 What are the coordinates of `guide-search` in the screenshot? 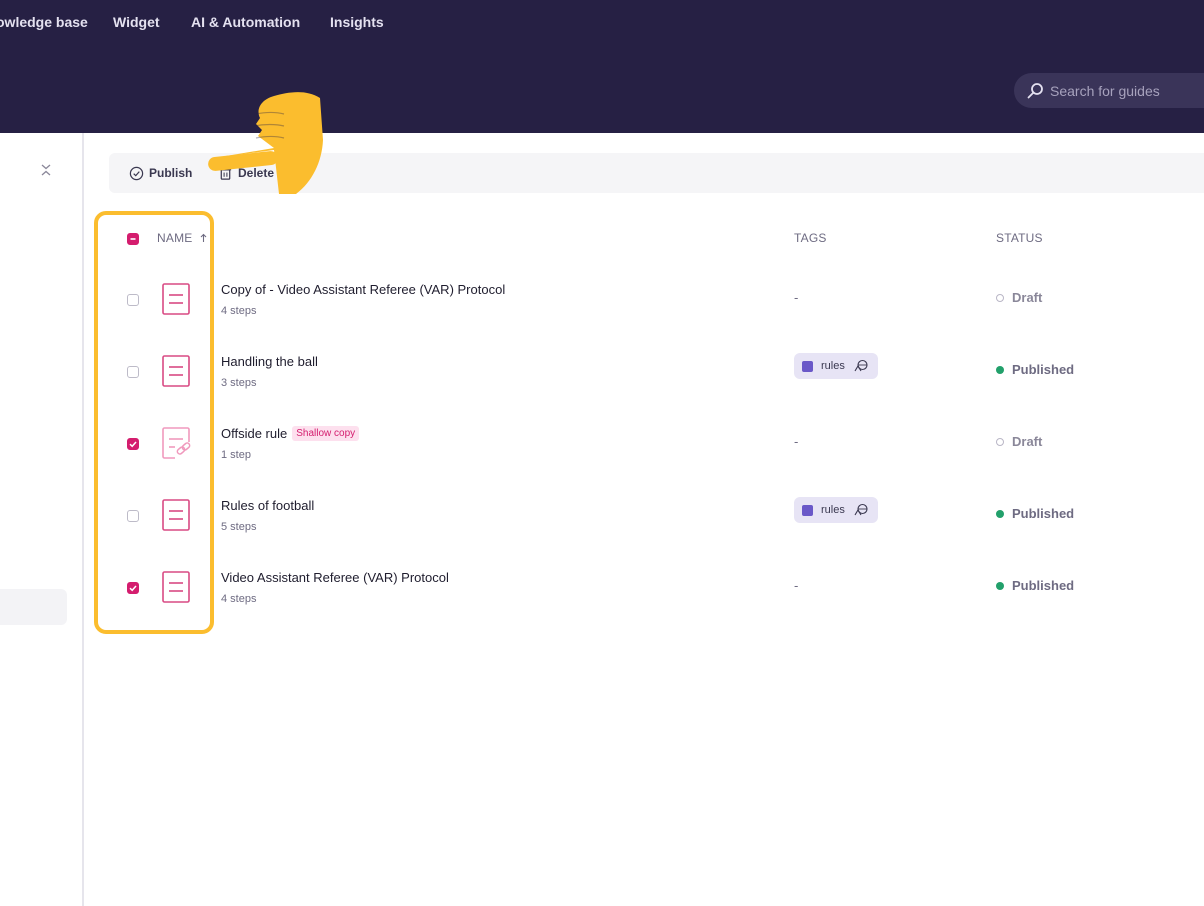 It's located at (1109, 90).